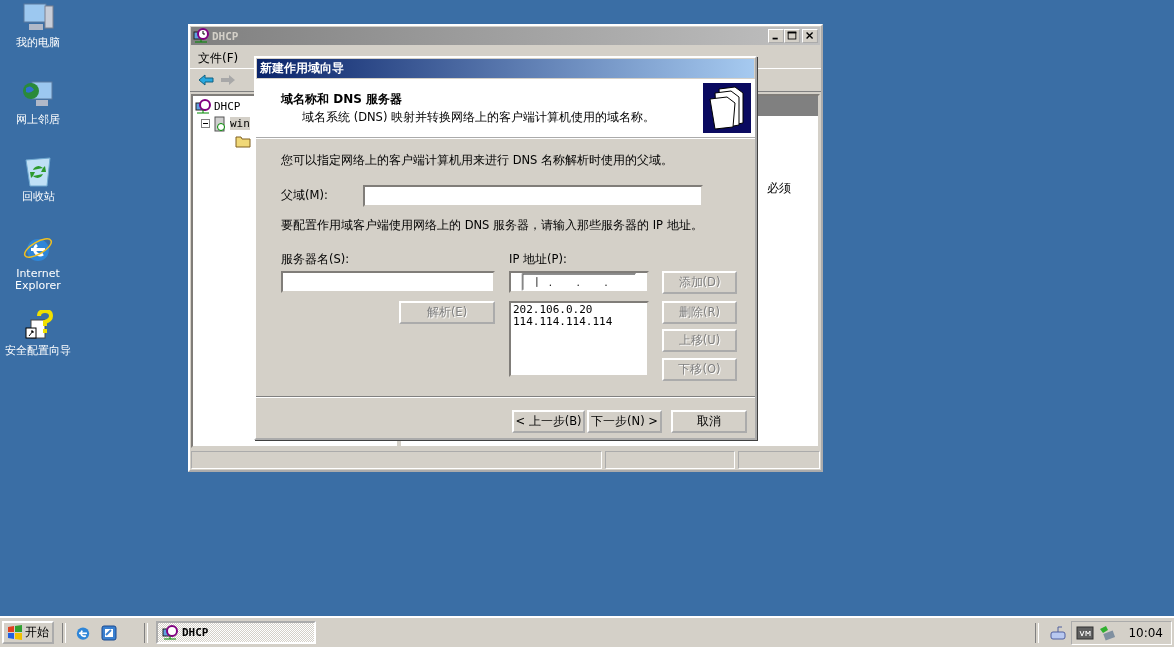 The width and height of the screenshot is (1174, 647). Describe the element at coordinates (38, 351) in the screenshot. I see `desktop-icon-label: 安全配置向导` at that location.